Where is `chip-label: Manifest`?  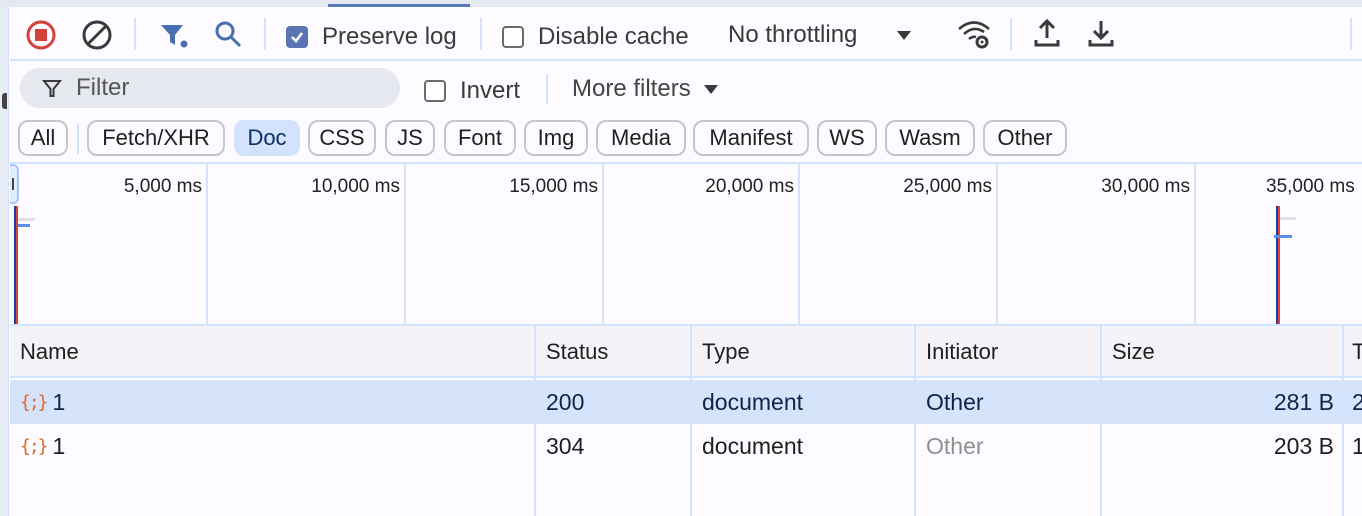
chip-label: Manifest is located at coordinates (751, 137).